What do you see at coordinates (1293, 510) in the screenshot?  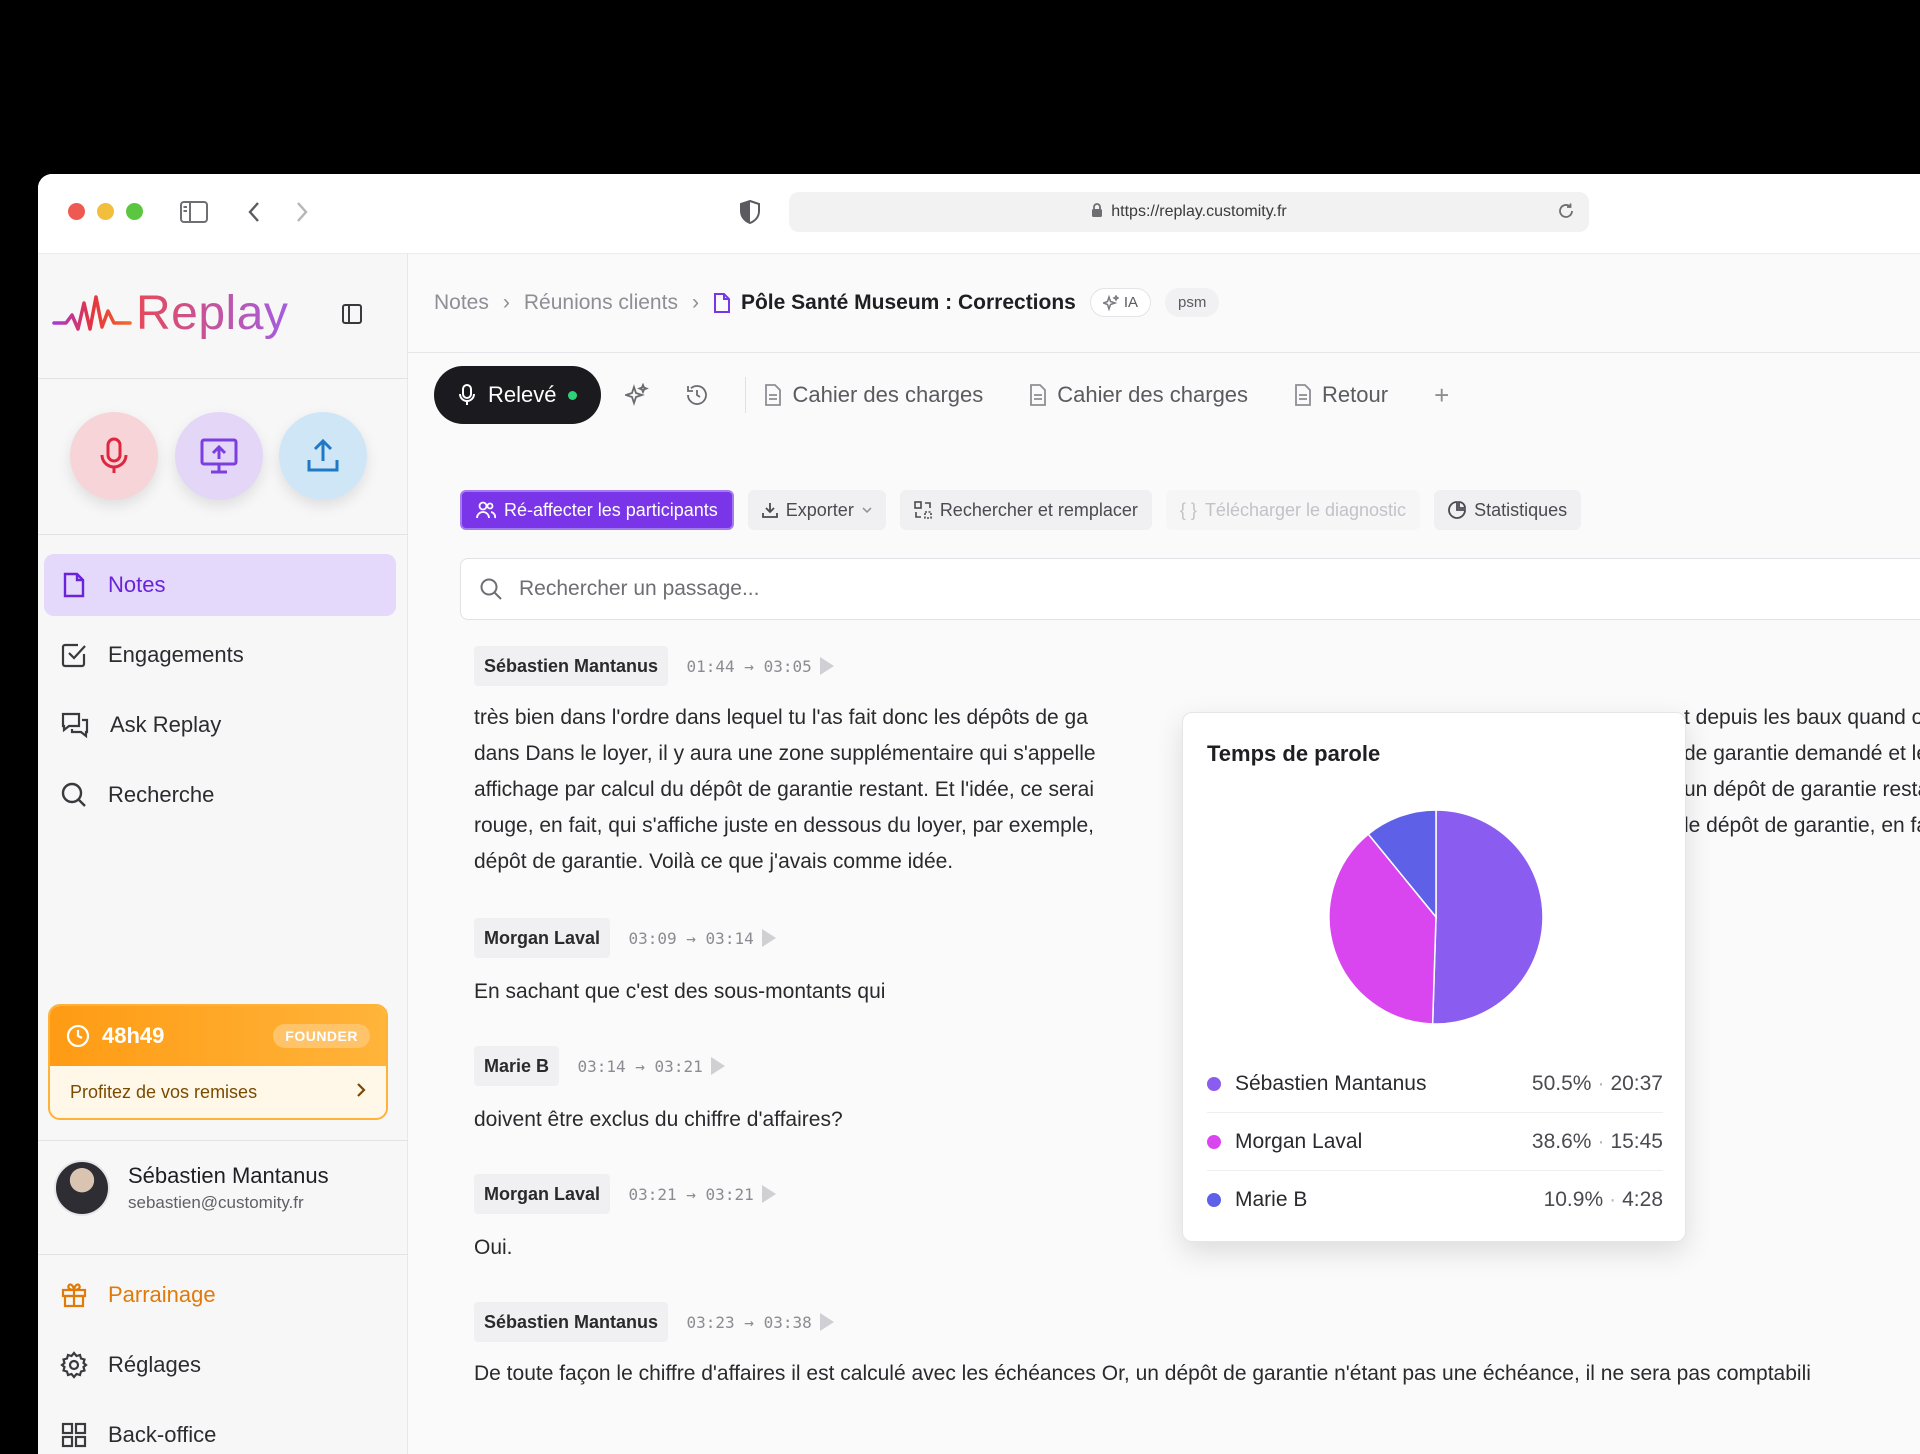 I see `download-diagnostic-button: { } Télécharger le diagnostic` at bounding box center [1293, 510].